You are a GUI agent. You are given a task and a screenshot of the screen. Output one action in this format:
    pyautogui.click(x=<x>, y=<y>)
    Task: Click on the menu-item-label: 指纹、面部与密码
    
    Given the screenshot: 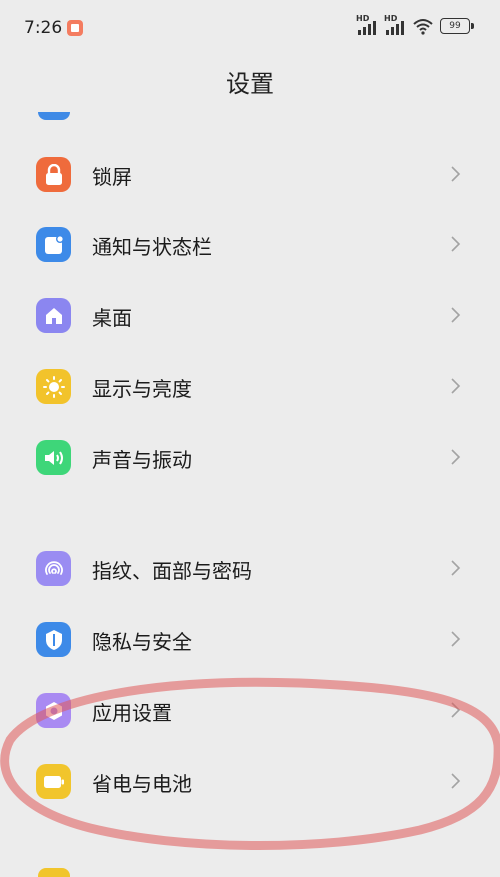 What is the action you would take?
    pyautogui.click(x=172, y=571)
    